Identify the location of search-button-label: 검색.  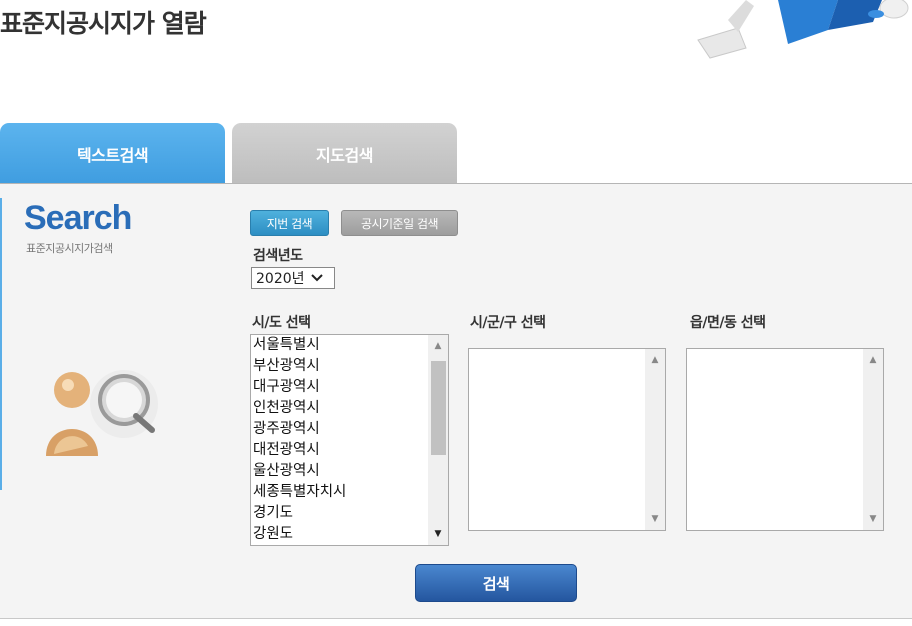
(496, 583).